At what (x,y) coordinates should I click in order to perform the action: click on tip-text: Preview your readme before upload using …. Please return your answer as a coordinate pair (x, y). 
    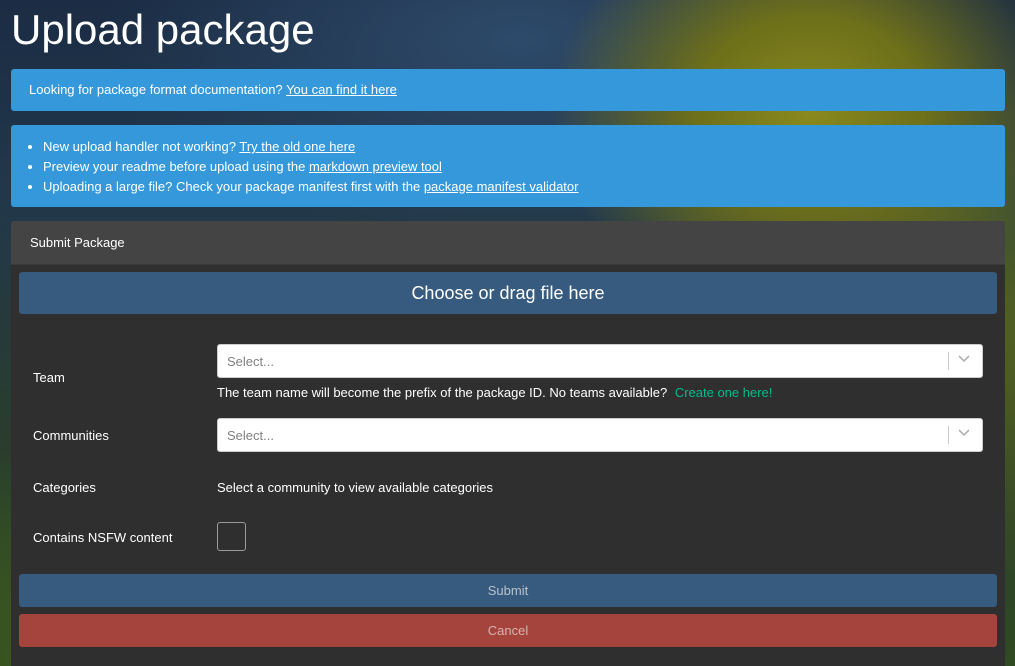
    Looking at the image, I should click on (174, 166).